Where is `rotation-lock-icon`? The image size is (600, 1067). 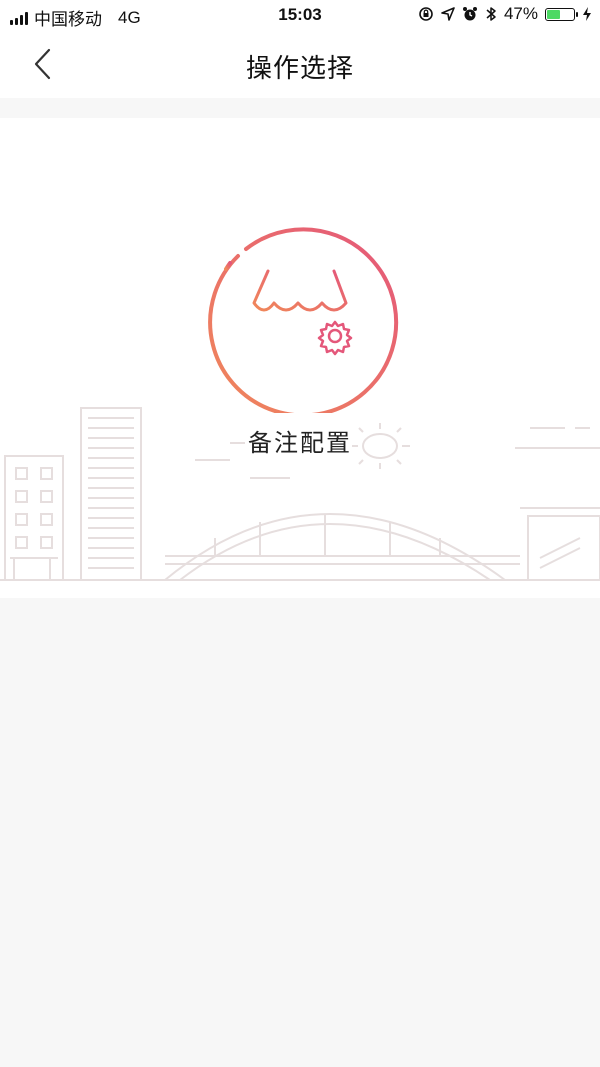
rotation-lock-icon is located at coordinates (426, 14).